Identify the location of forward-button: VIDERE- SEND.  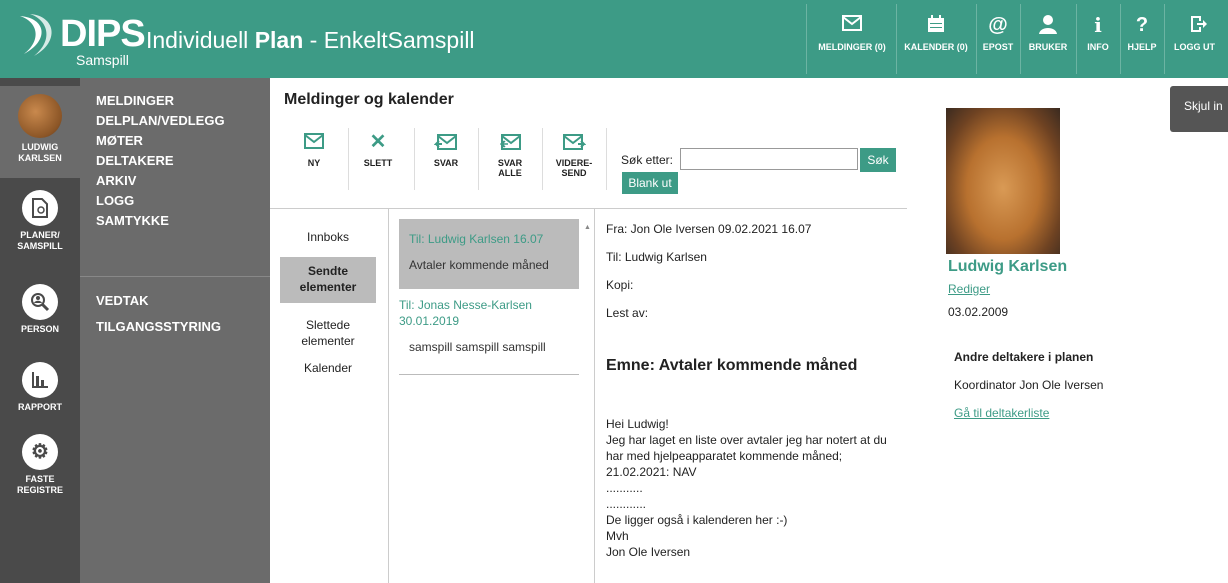
(574, 155).